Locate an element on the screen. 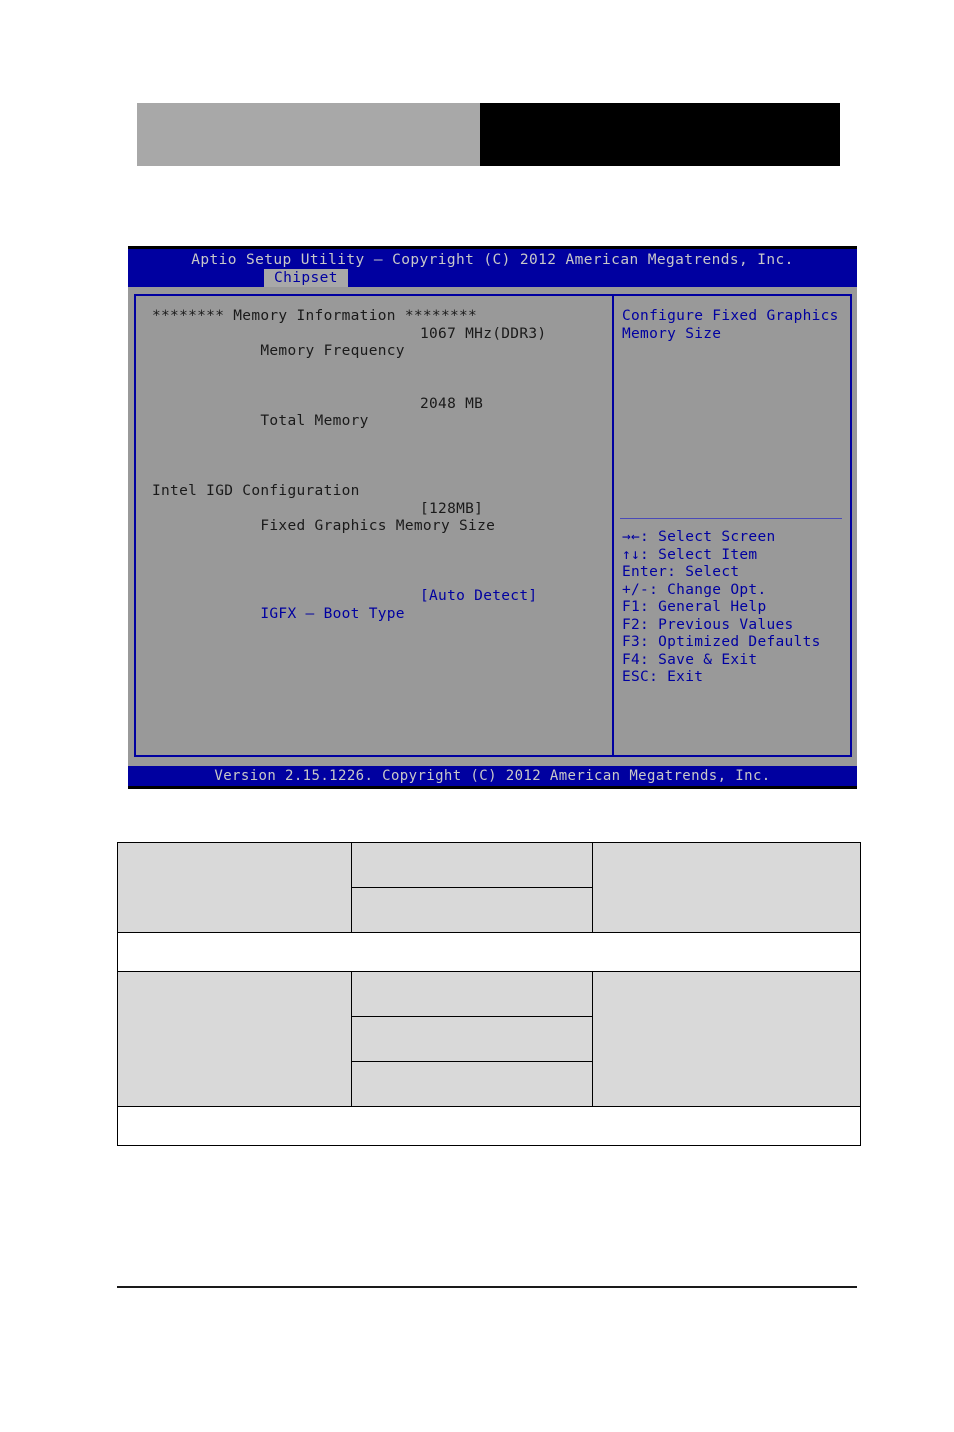  key-f1-general-help: F1: General Help is located at coordinates (694, 607).